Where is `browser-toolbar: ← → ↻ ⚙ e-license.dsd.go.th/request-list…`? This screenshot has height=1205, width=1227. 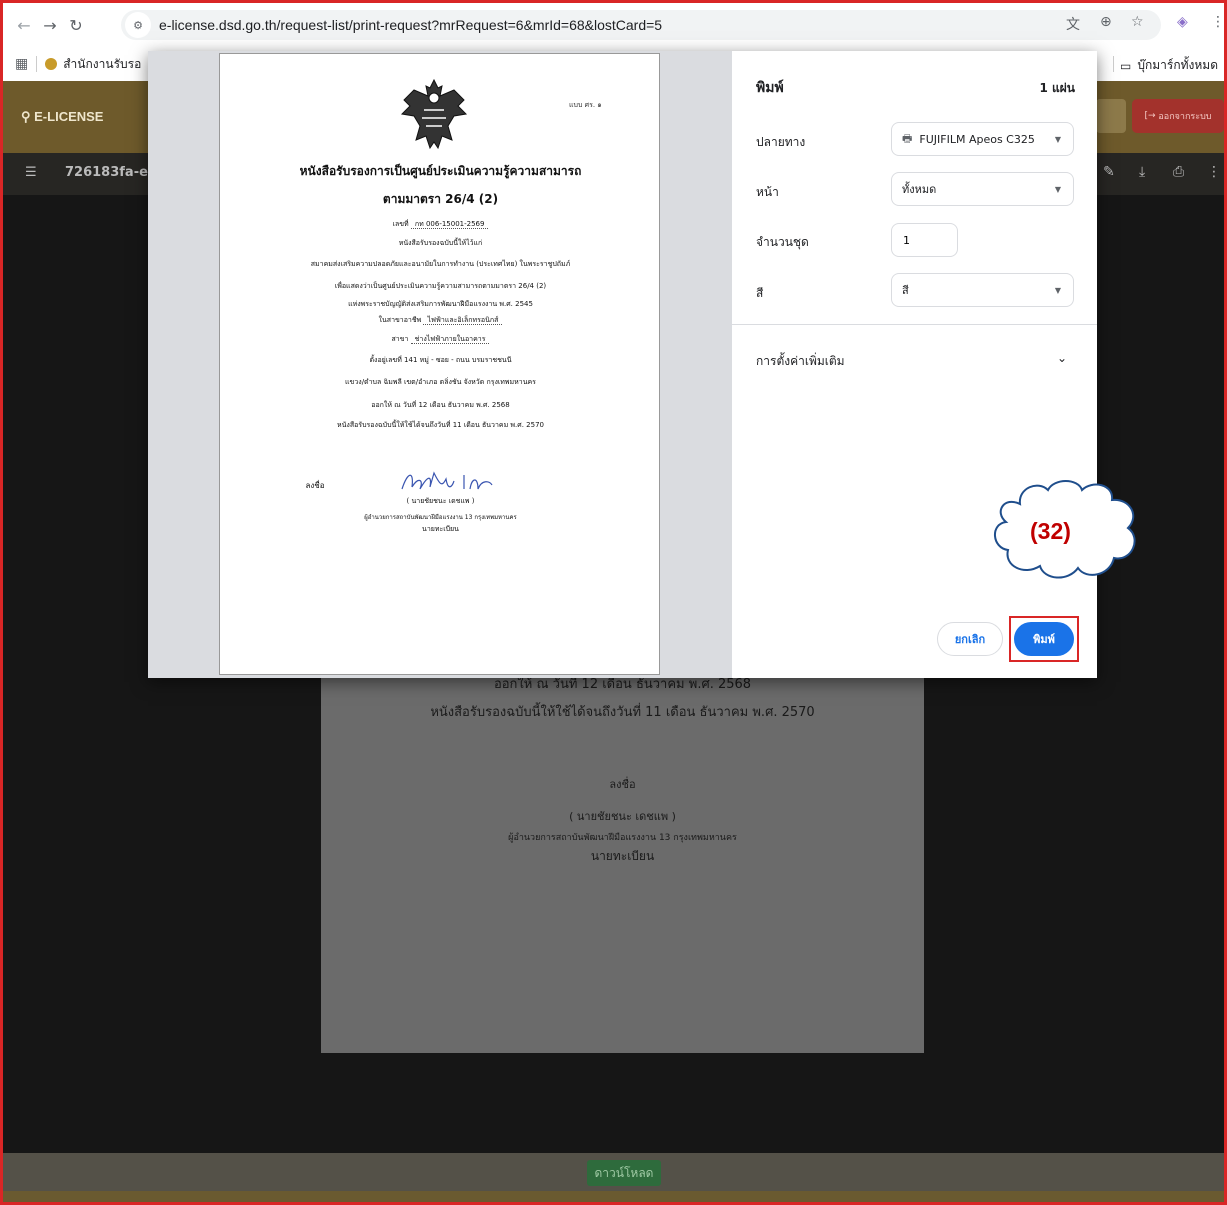
browser-toolbar: ← → ↻ ⚙ e-license.dsd.go.th/request-list… is located at coordinates (614, 25).